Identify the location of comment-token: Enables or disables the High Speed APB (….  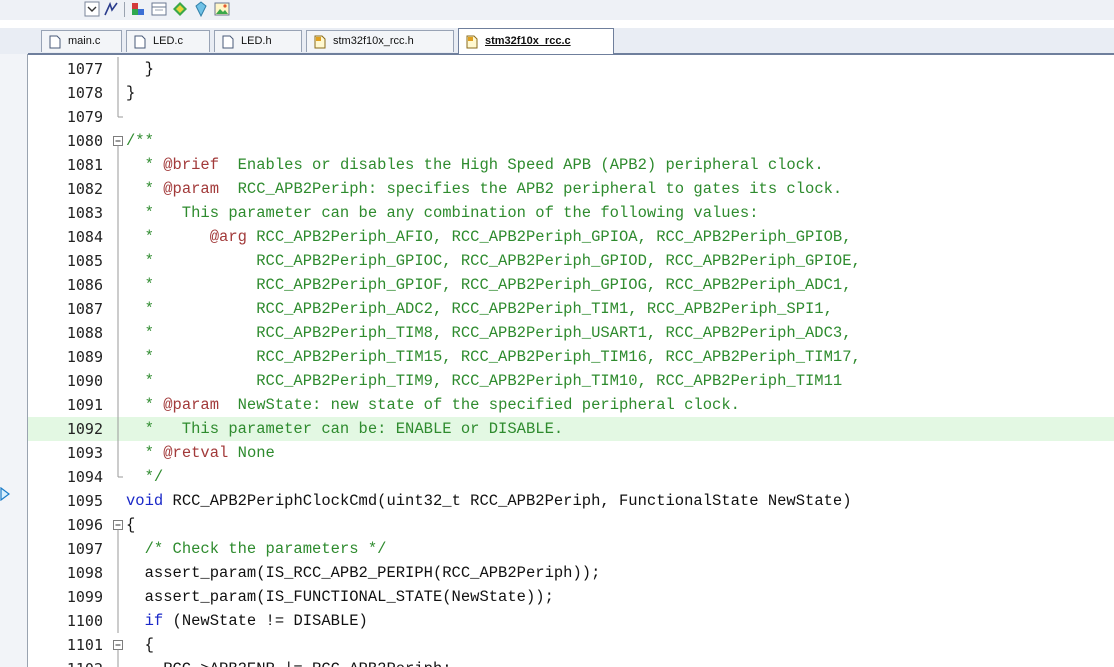
(521, 165).